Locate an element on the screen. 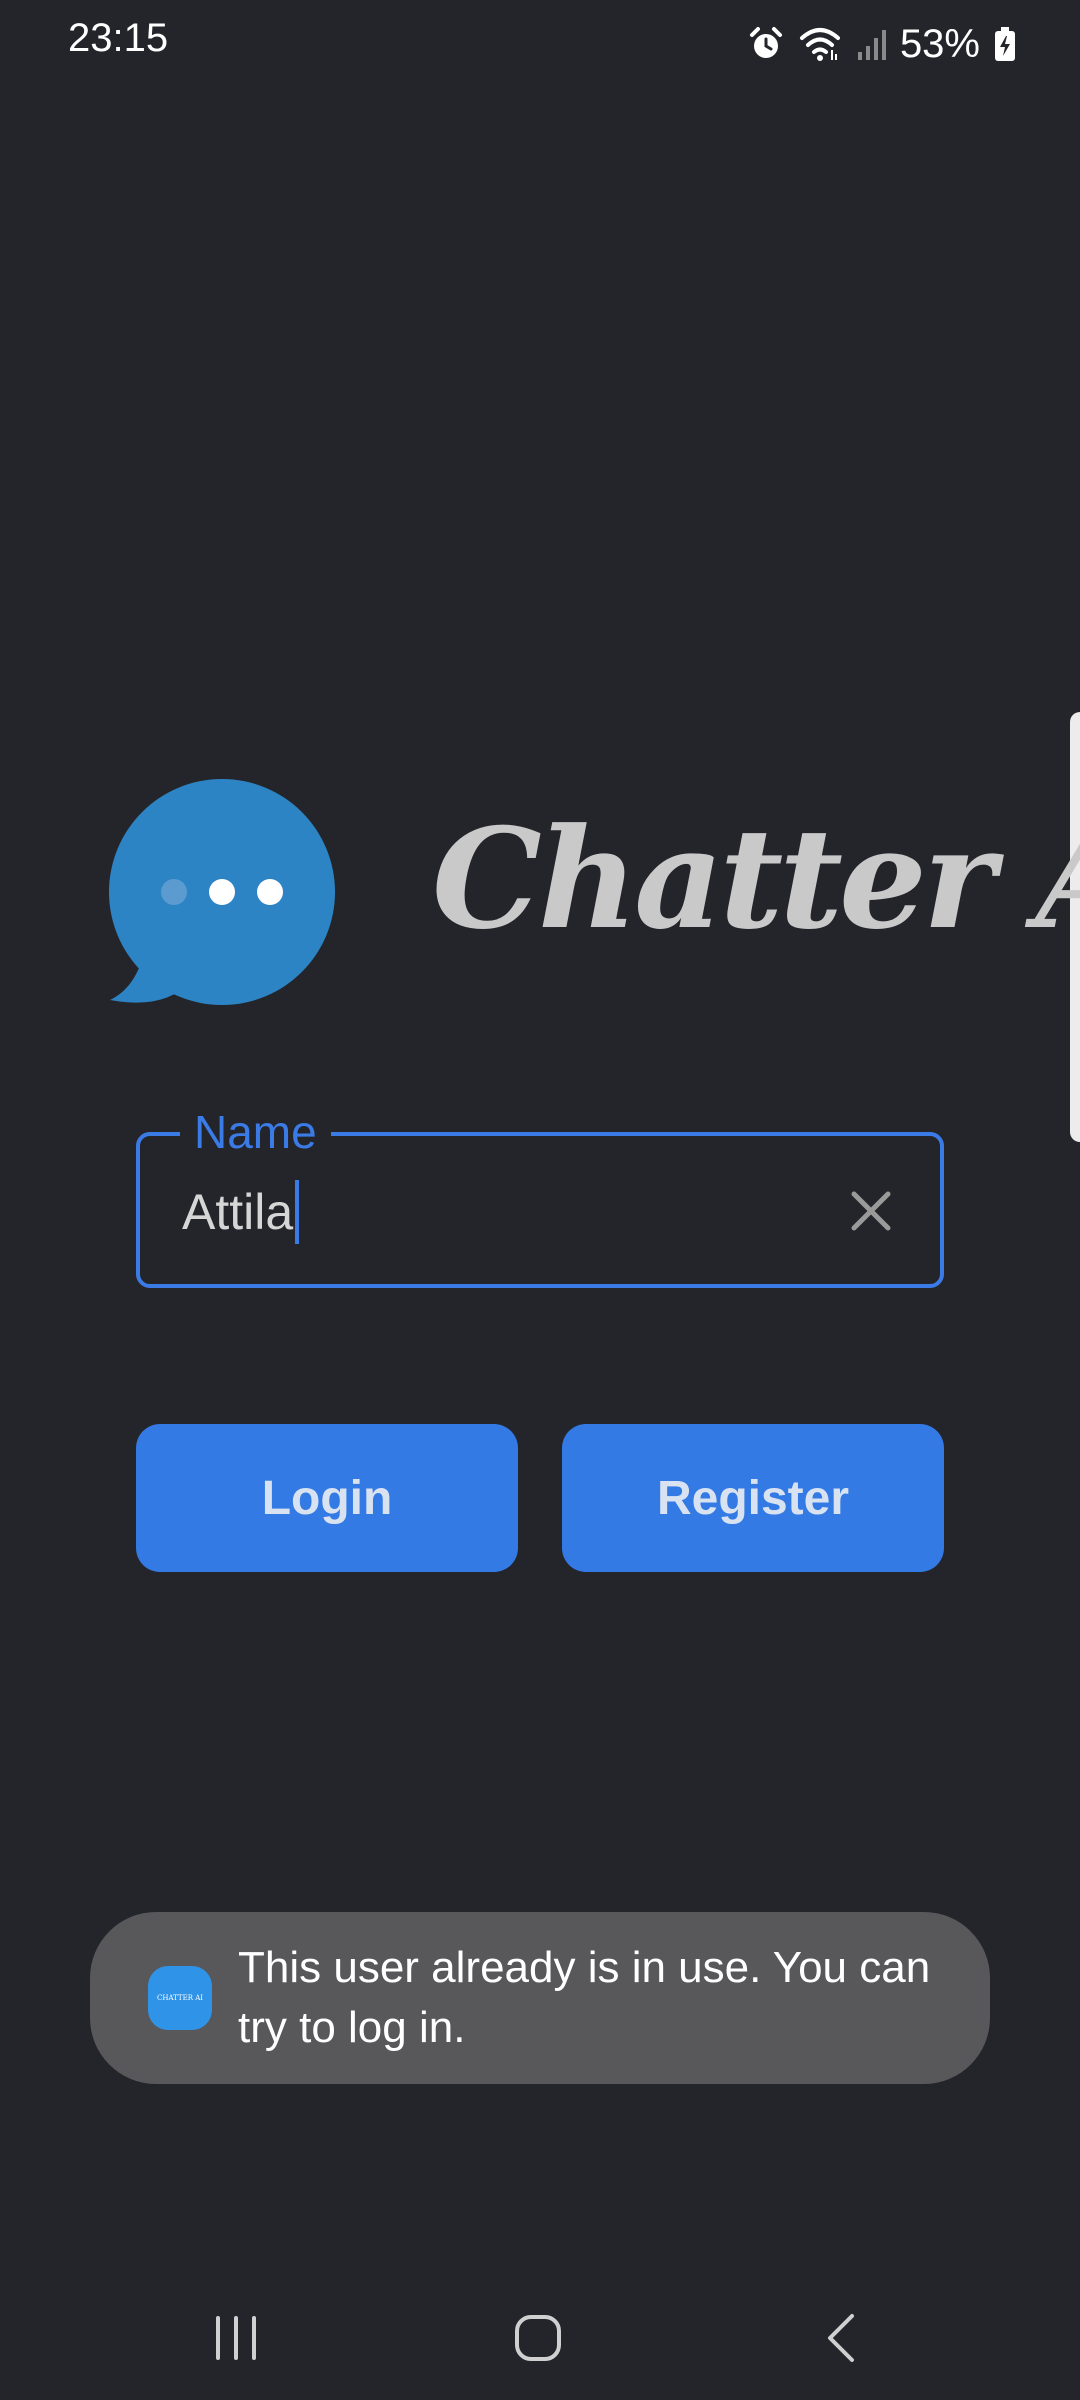 The height and width of the screenshot is (2400, 1080). recents-icon is located at coordinates (236, 2338).